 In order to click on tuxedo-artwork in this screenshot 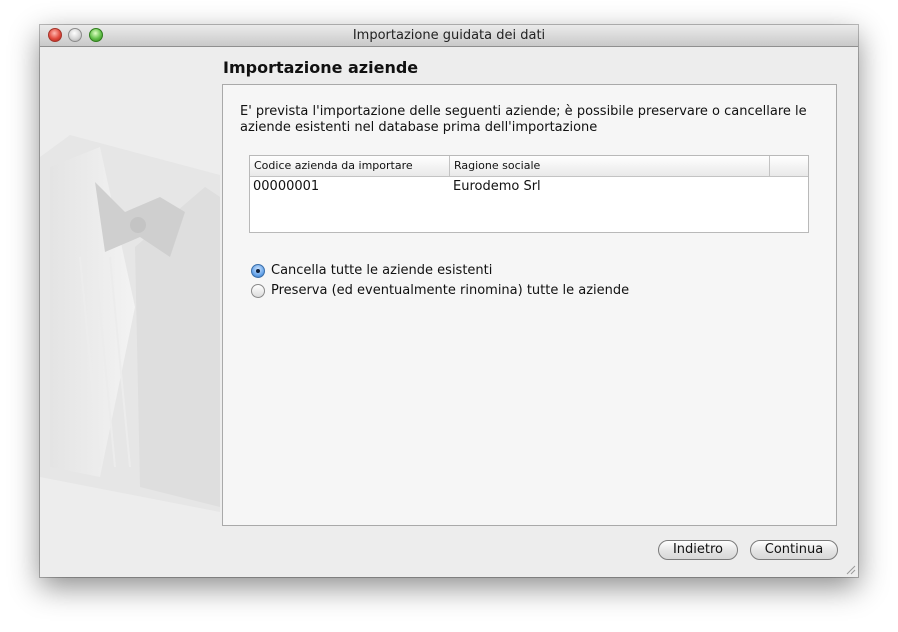, I will do `click(130, 323)`.